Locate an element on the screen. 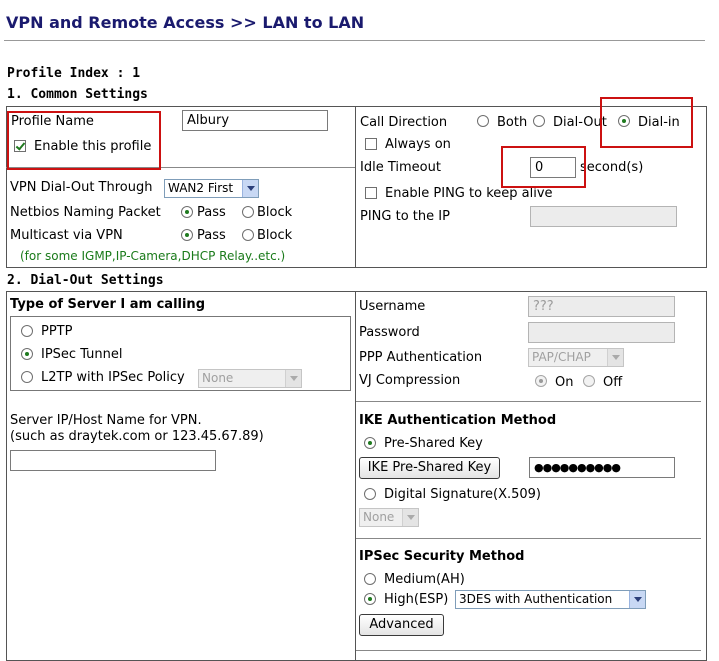 This screenshot has width=719, height=661. high-esp-label: High(ESP) is located at coordinates (416, 599).